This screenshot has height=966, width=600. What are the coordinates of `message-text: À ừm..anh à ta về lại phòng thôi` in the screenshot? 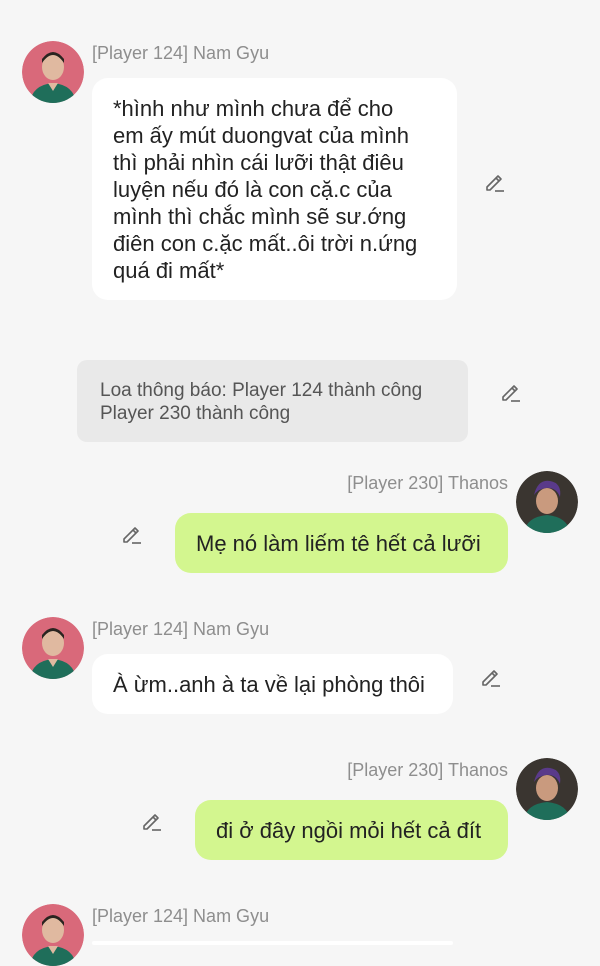 It's located at (269, 684).